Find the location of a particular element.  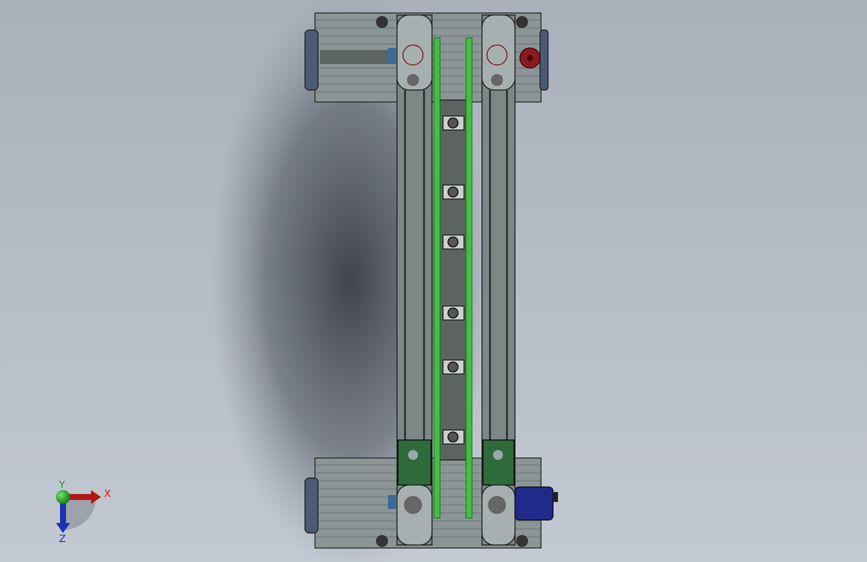

y-axis-label: Y is located at coordinates (62, 485).